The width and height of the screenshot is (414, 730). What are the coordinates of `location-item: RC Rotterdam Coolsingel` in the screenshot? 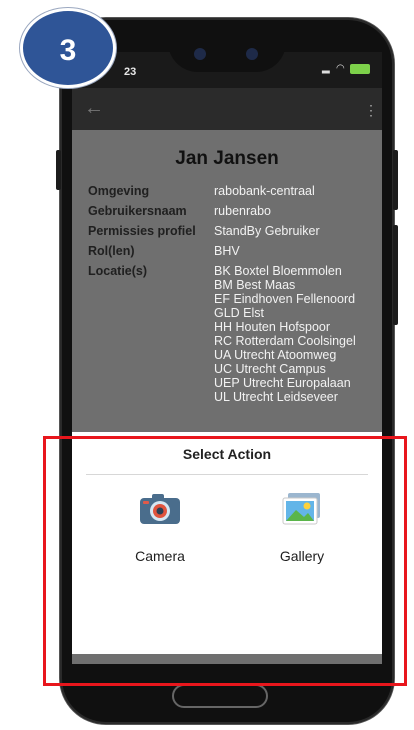 It's located at (285, 341).